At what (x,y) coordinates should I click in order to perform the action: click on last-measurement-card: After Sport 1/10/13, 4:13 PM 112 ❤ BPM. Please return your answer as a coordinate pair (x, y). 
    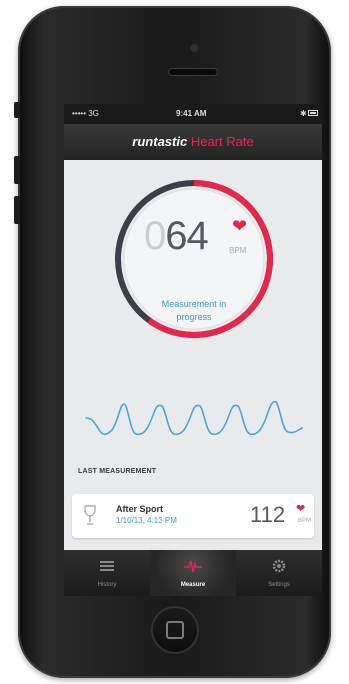
    Looking at the image, I should click on (193, 516).